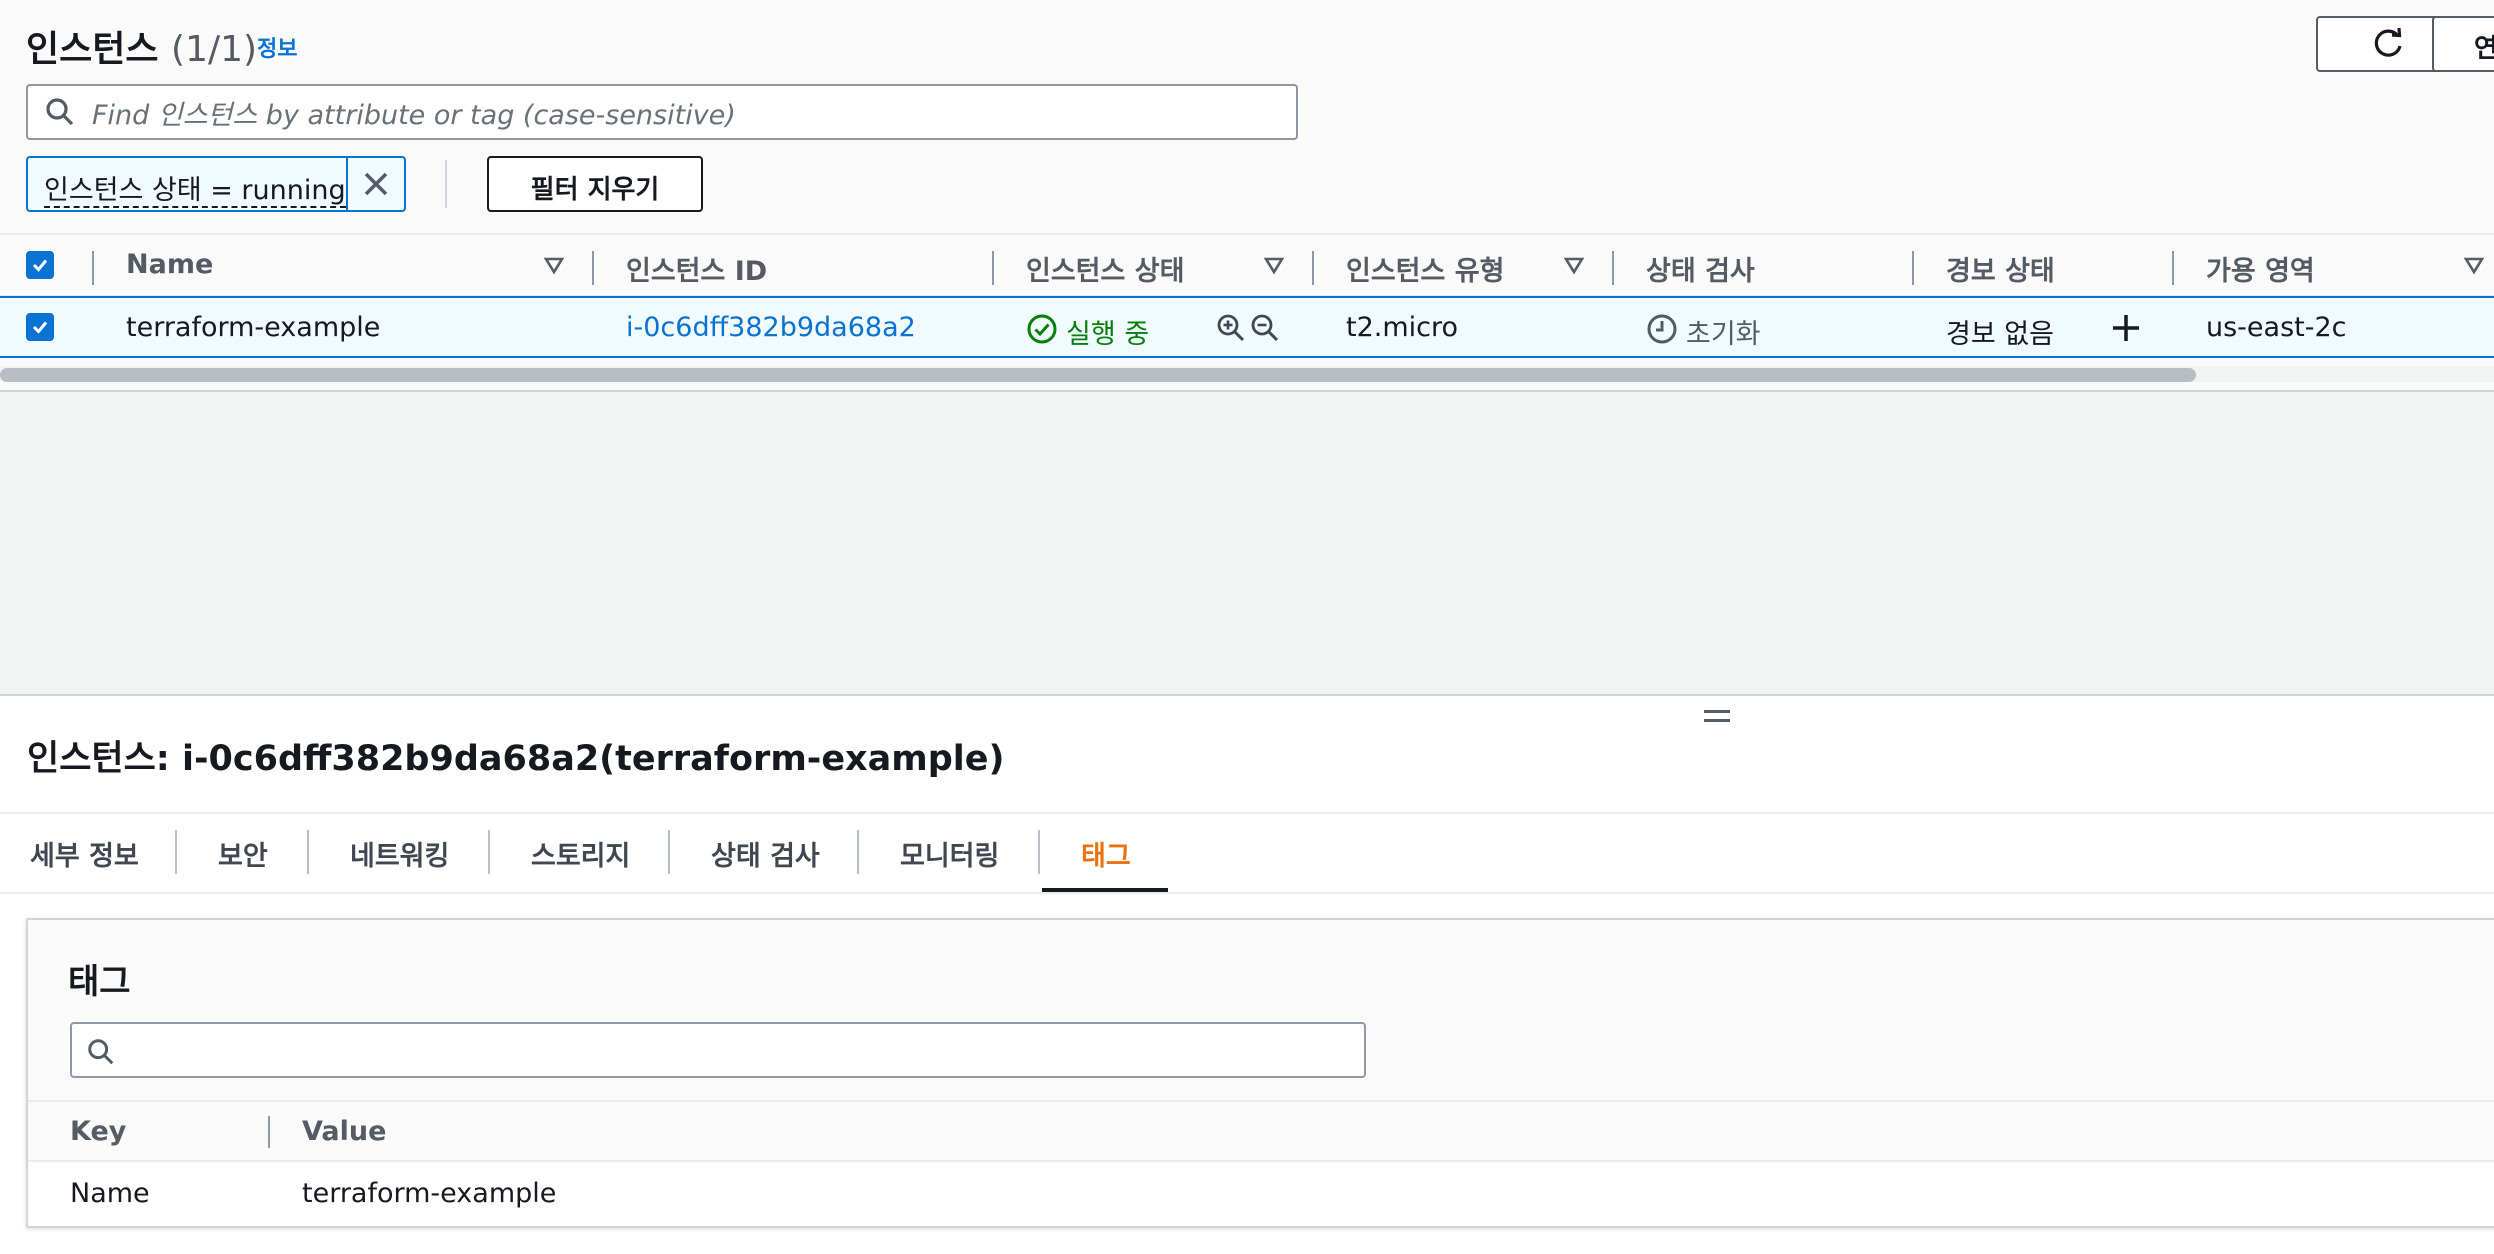 The width and height of the screenshot is (2494, 1254). What do you see at coordinates (1662, 329) in the screenshot?
I see `clock-icon` at bounding box center [1662, 329].